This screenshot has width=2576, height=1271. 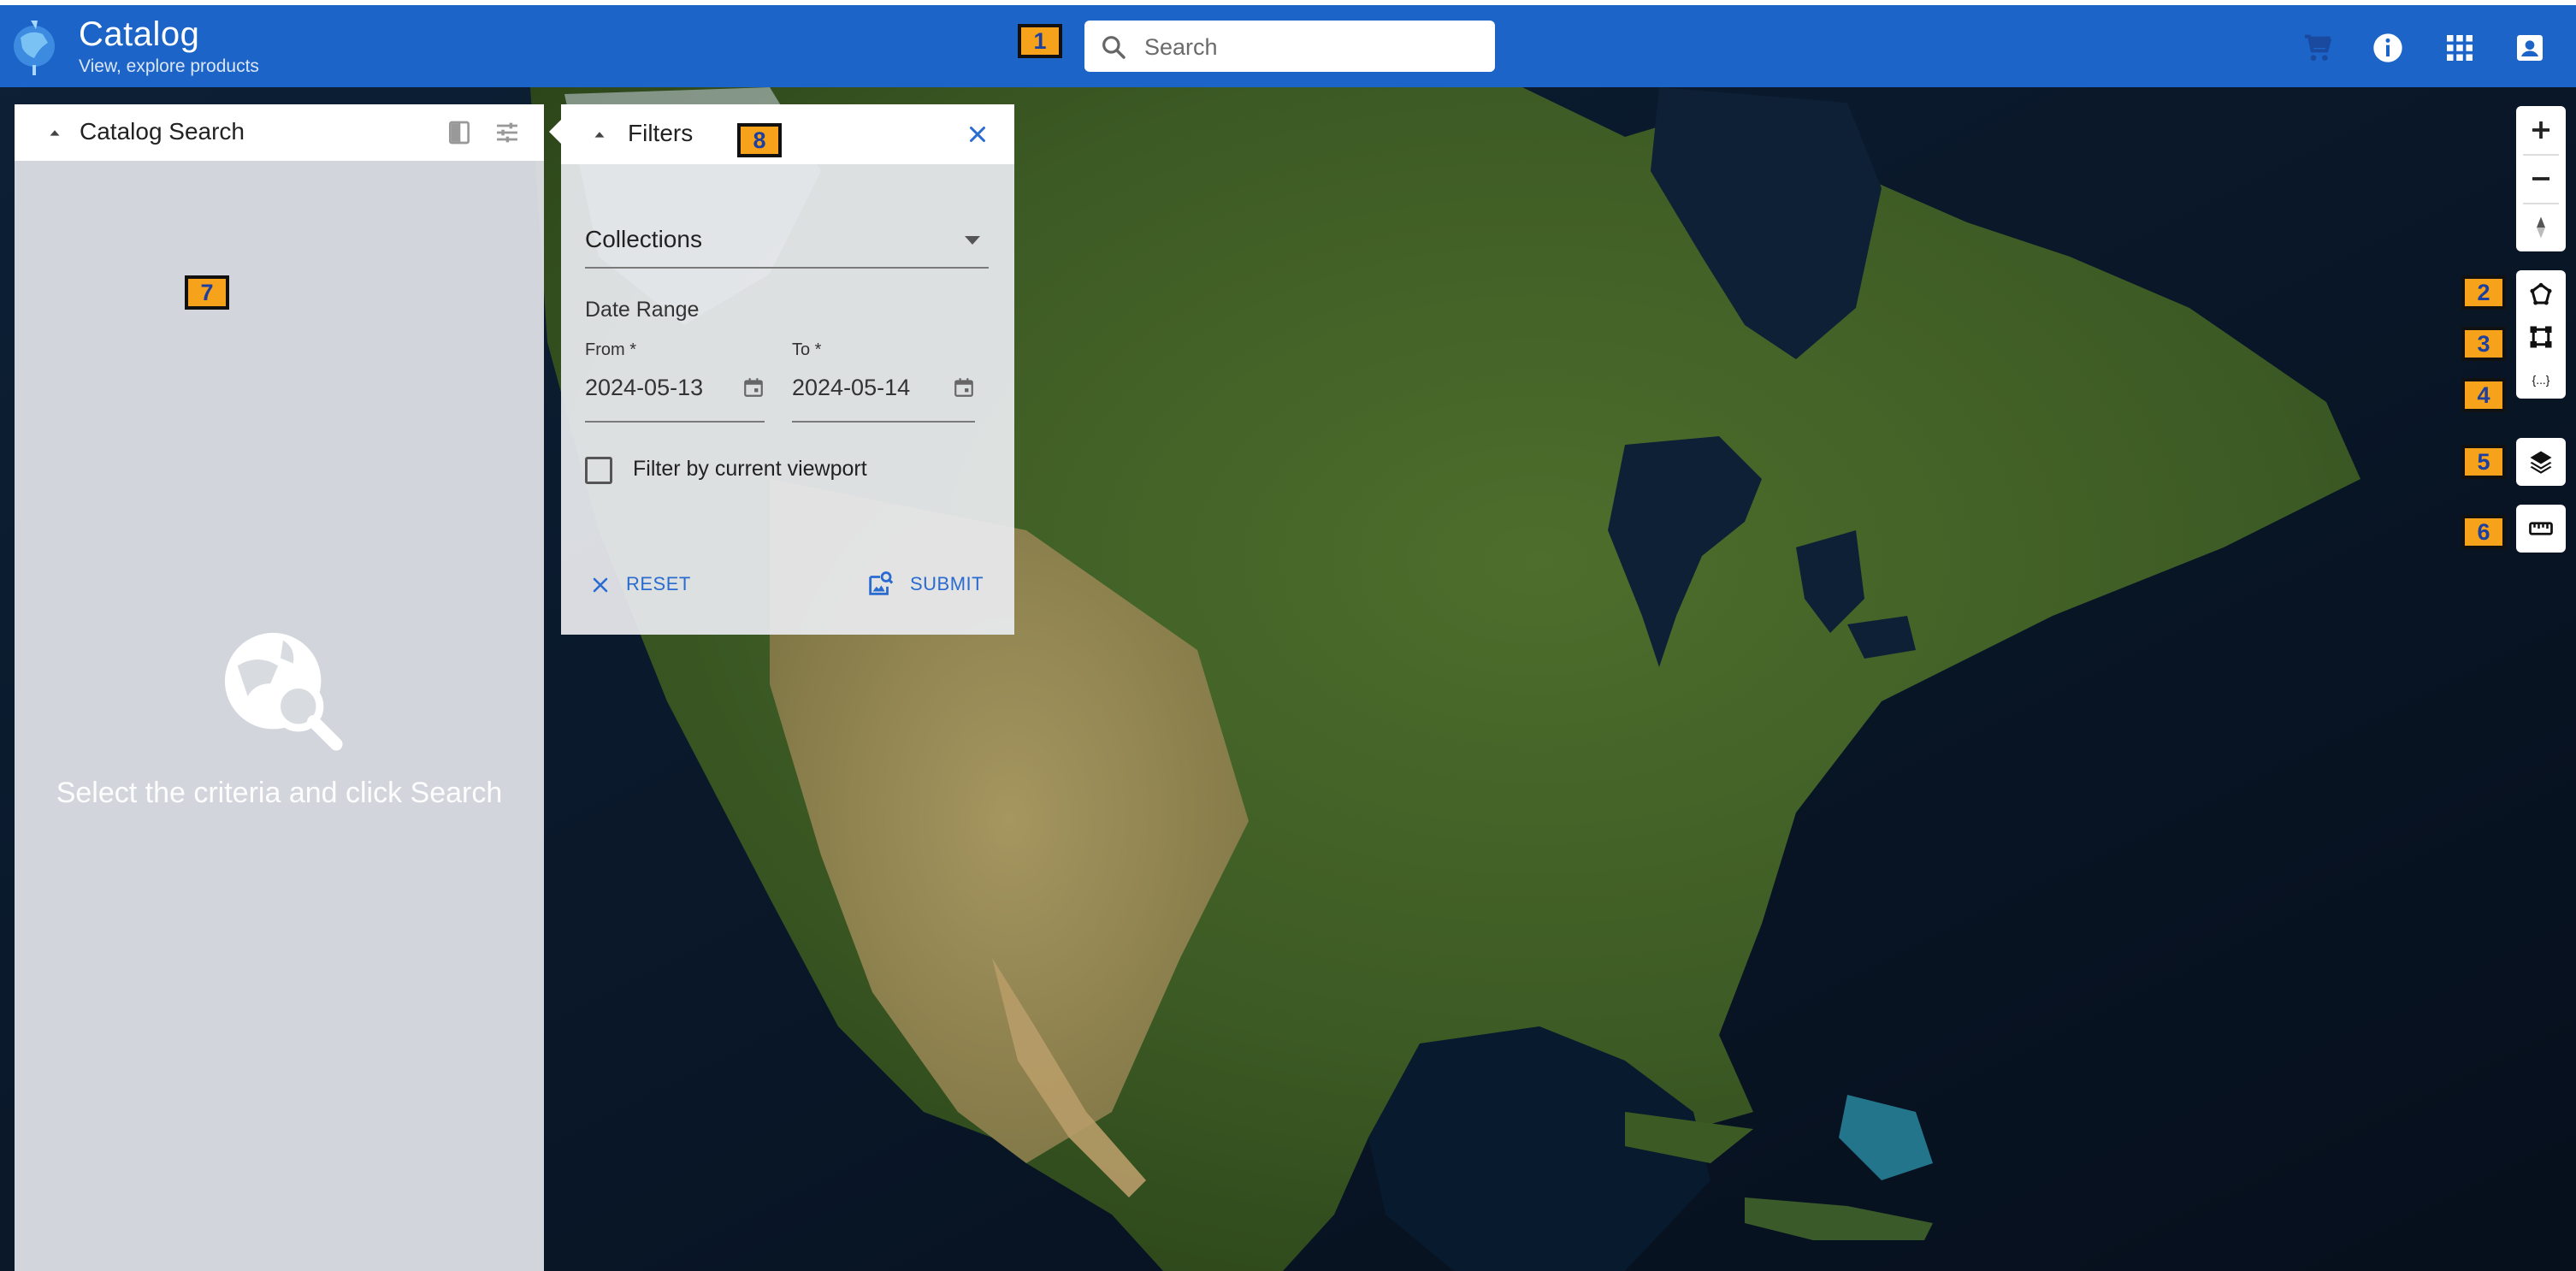 I want to click on draw-tools: {...}, so click(x=2541, y=334).